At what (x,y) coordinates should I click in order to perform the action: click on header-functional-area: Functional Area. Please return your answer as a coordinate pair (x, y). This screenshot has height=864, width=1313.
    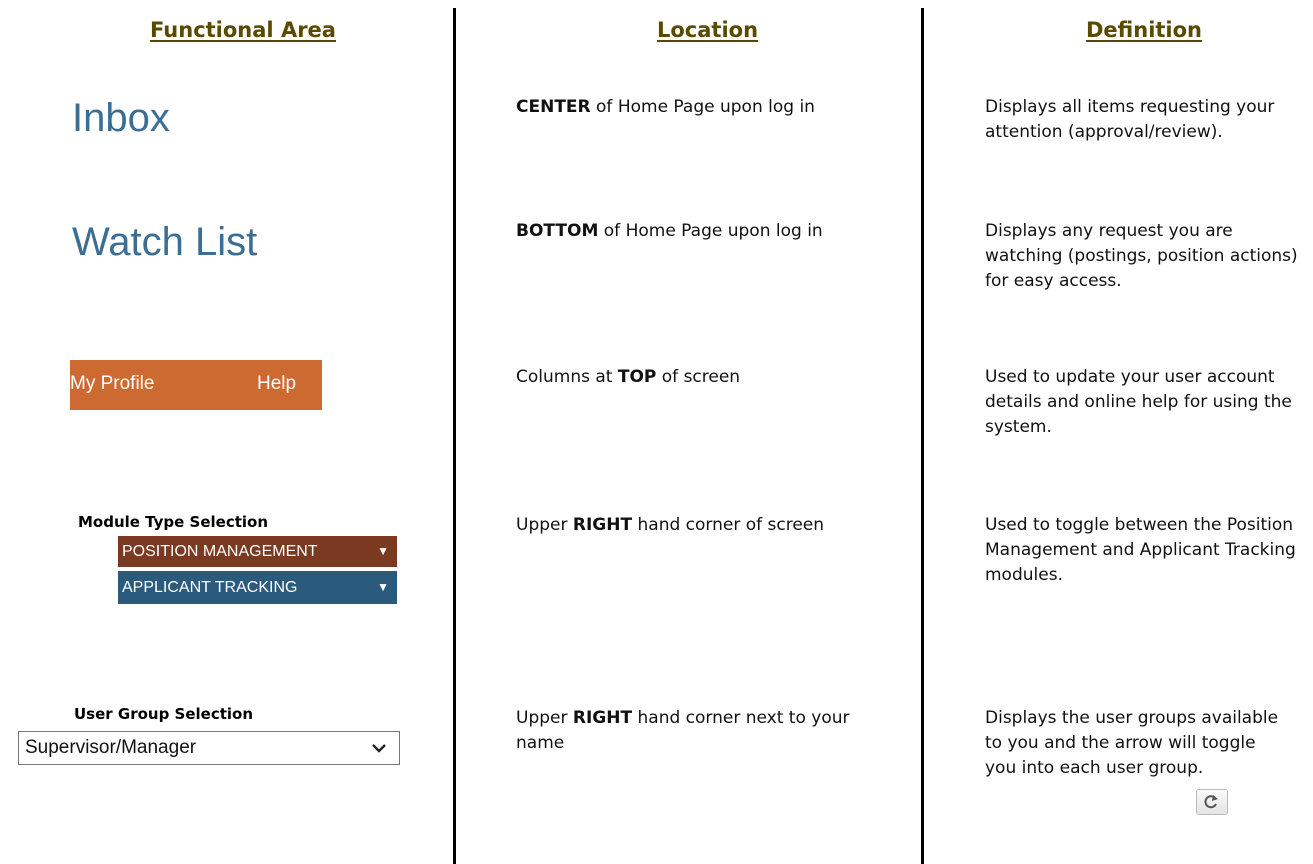
    Looking at the image, I should click on (243, 30).